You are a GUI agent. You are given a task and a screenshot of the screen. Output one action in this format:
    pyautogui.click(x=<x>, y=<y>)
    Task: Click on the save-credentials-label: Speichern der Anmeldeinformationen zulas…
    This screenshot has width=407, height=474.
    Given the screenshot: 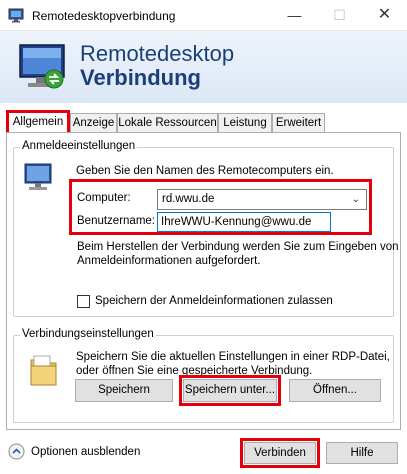 What is the action you would take?
    pyautogui.click(x=214, y=301)
    